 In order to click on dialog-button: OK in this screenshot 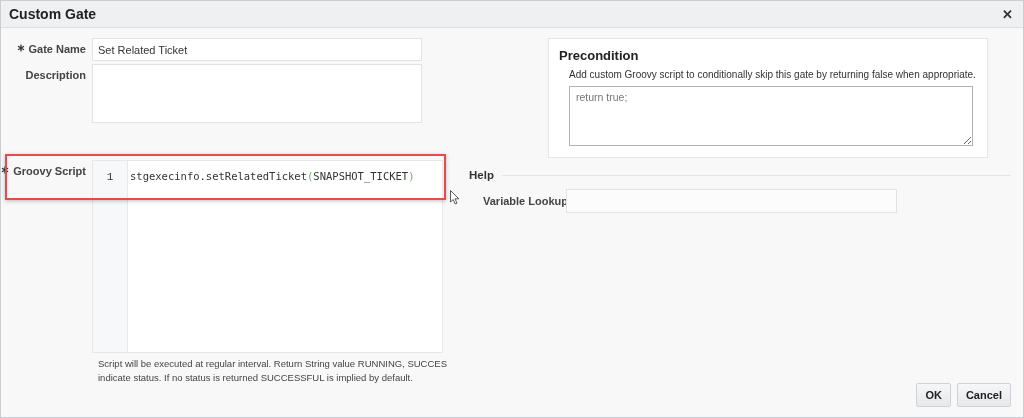, I will do `click(933, 395)`.